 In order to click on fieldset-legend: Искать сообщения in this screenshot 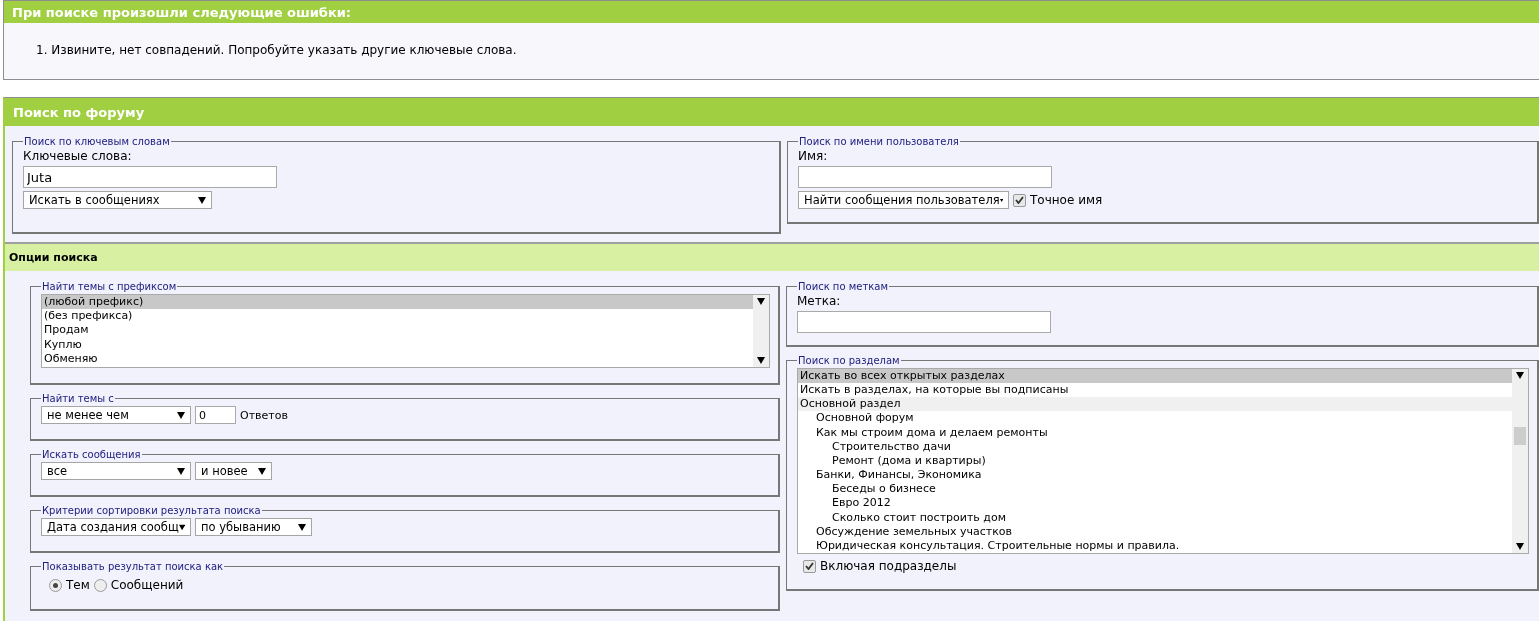, I will do `click(91, 454)`.